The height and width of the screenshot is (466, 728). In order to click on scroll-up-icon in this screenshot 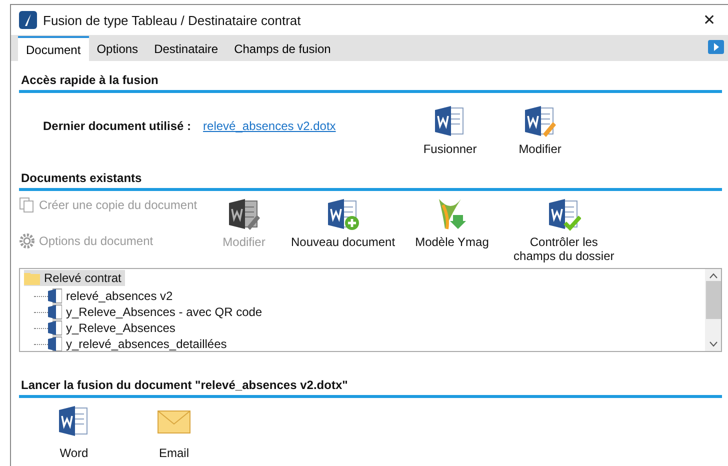, I will do `click(713, 276)`.